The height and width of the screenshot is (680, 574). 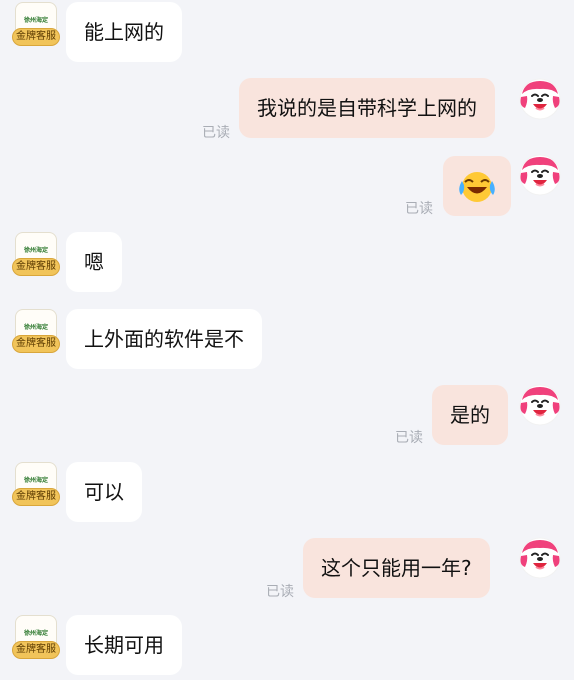 I want to click on laughing-crying-emoji-icon, so click(x=477, y=187).